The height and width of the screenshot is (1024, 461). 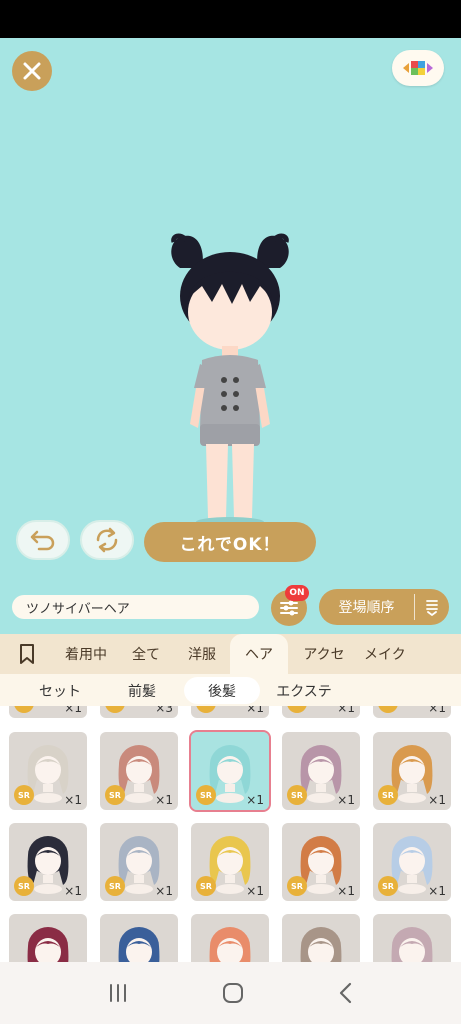 What do you see at coordinates (233, 993) in the screenshot?
I see `home-icon` at bounding box center [233, 993].